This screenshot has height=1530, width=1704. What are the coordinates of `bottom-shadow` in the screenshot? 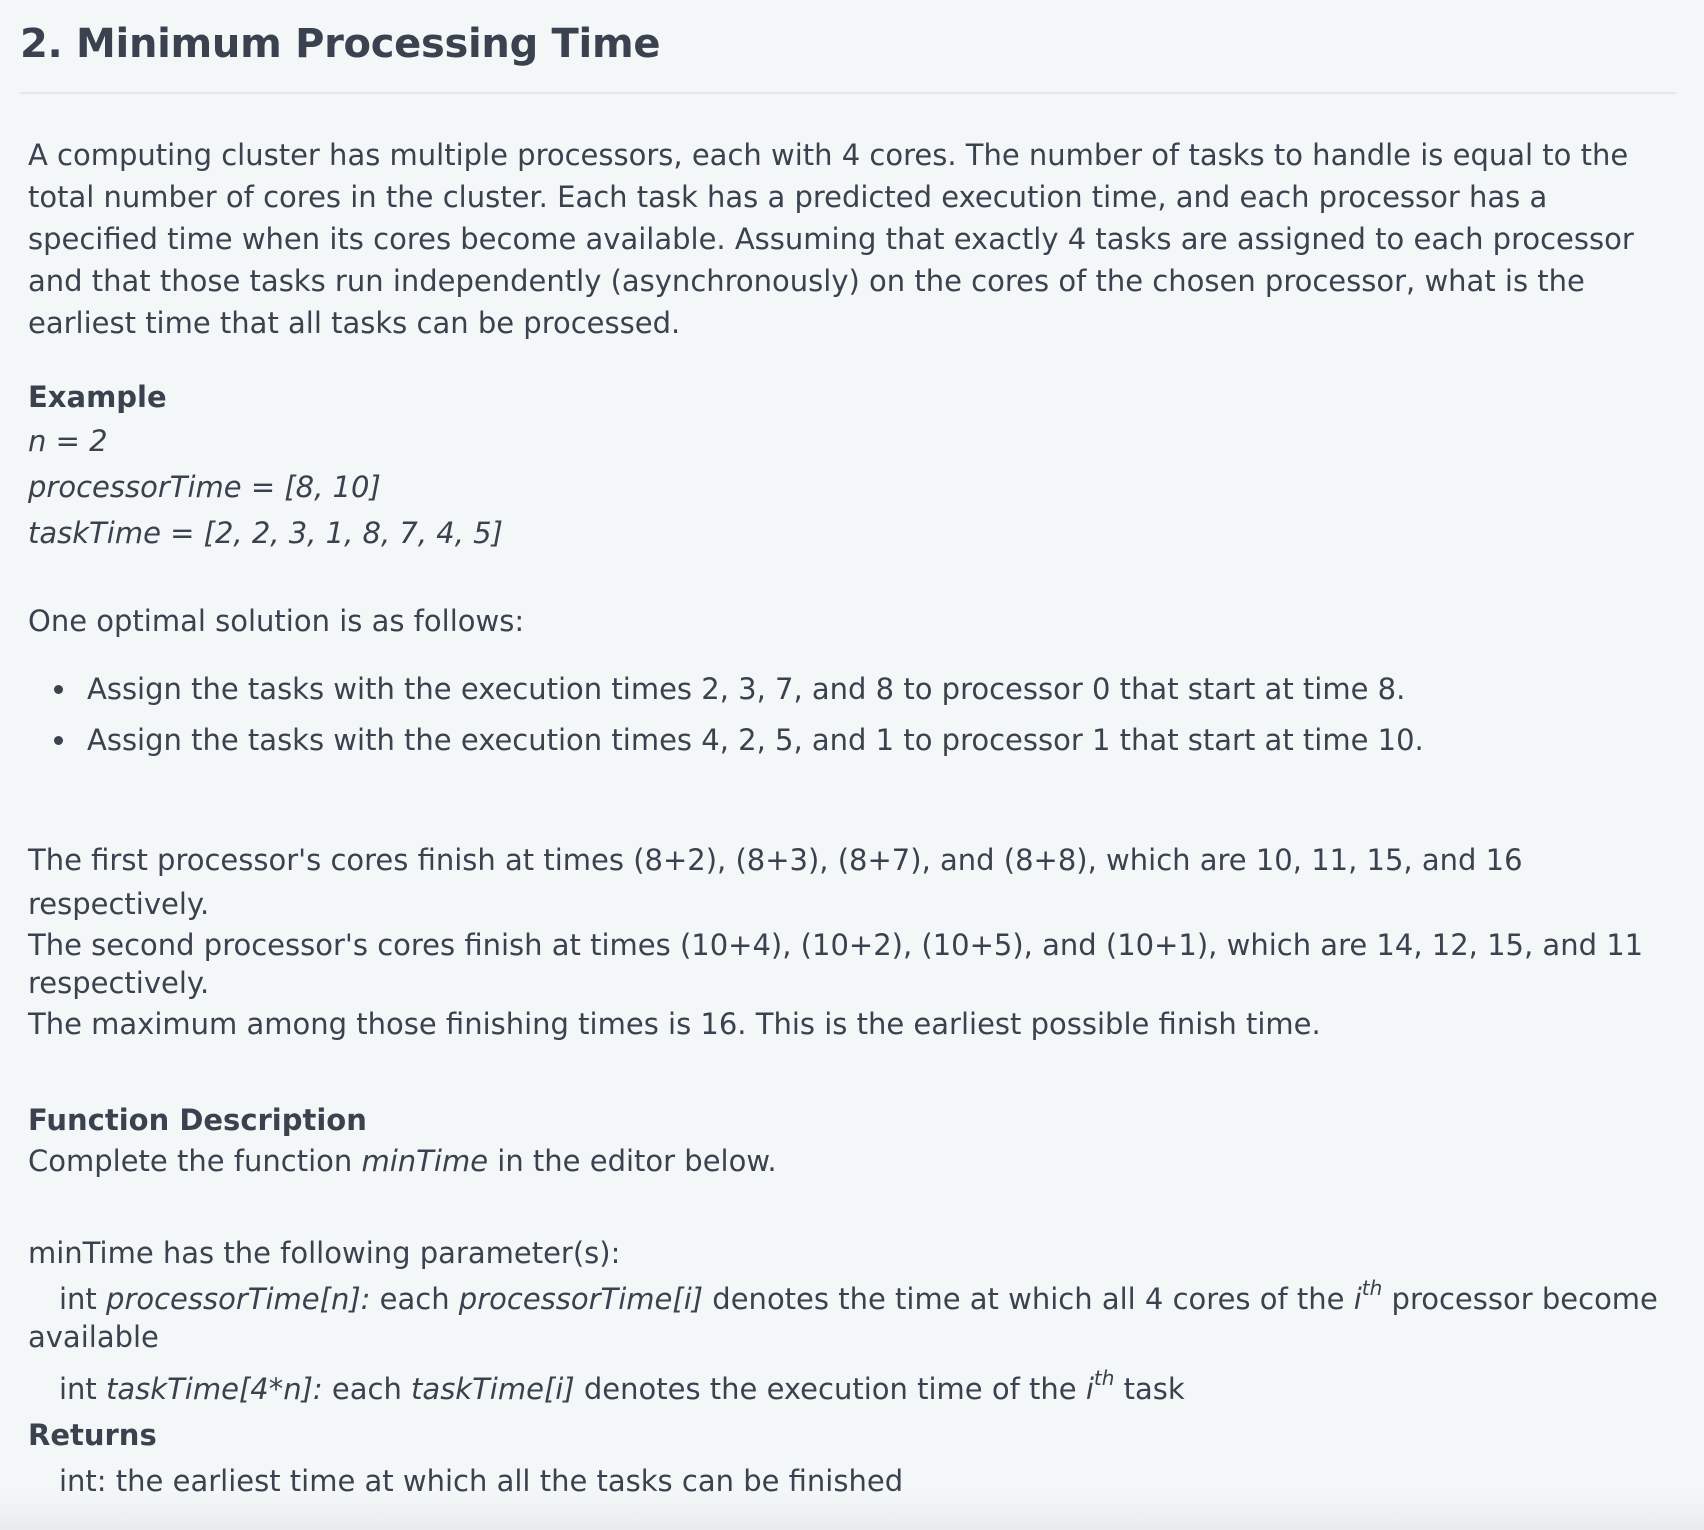 It's located at (852, 1510).